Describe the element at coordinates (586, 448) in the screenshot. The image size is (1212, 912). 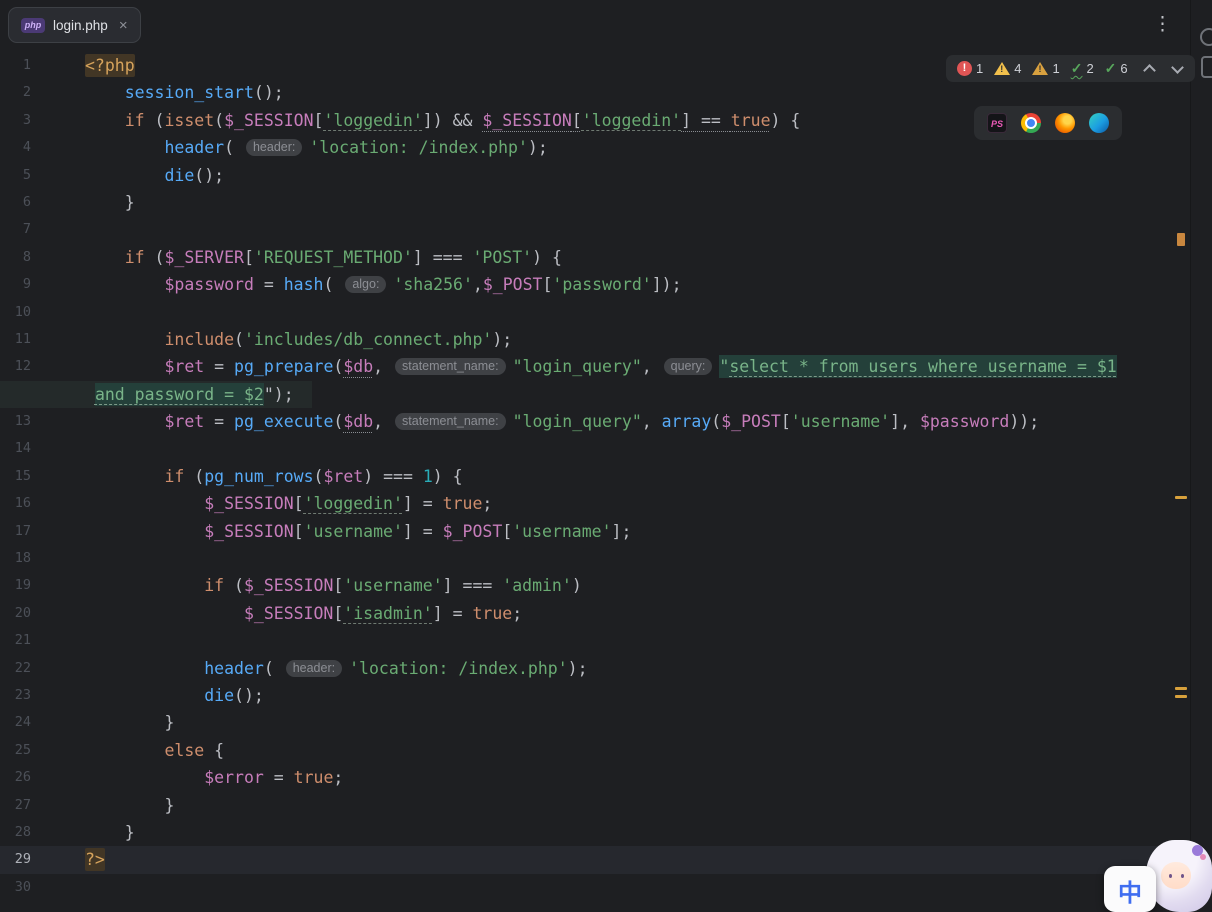
I see `code-line: 14` at that location.